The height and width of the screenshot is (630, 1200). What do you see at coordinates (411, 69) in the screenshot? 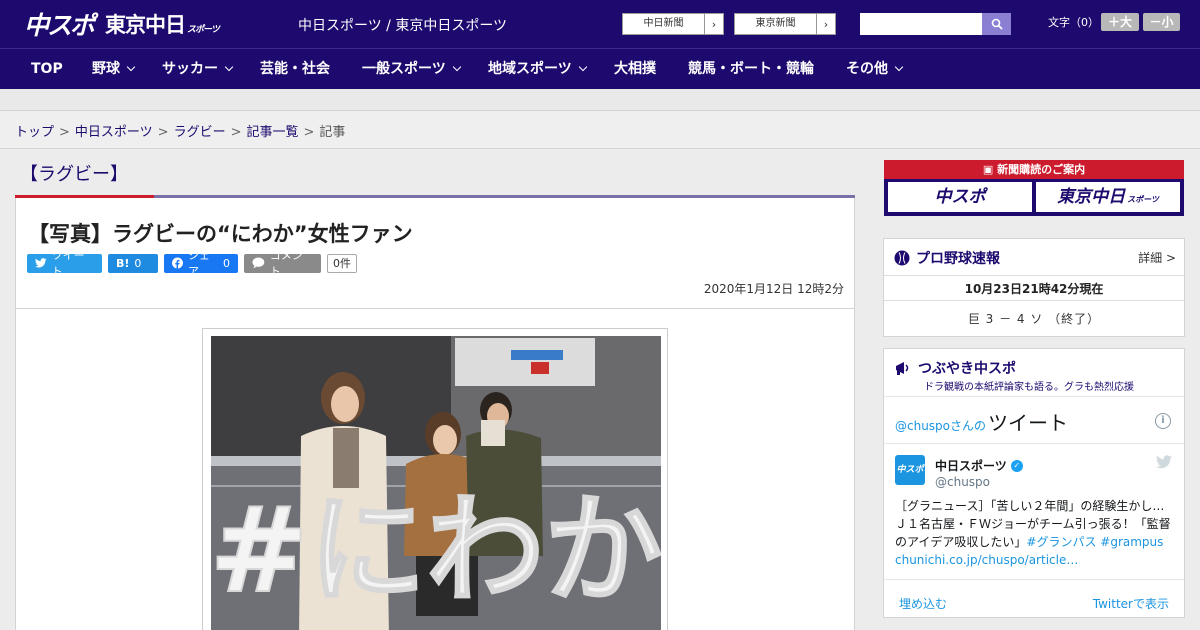
I see `nav-general-sports: 一般スポーツ` at bounding box center [411, 69].